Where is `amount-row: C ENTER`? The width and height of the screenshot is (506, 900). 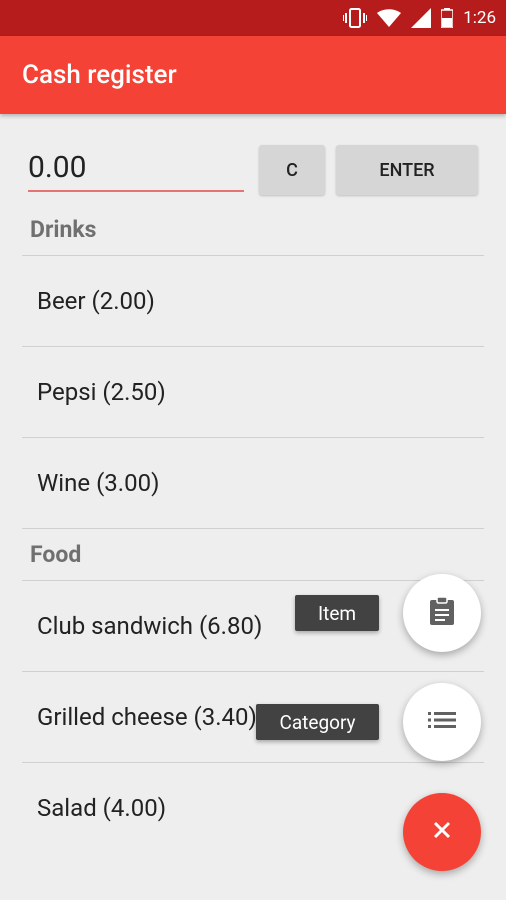 amount-row: C ENTER is located at coordinates (253, 170).